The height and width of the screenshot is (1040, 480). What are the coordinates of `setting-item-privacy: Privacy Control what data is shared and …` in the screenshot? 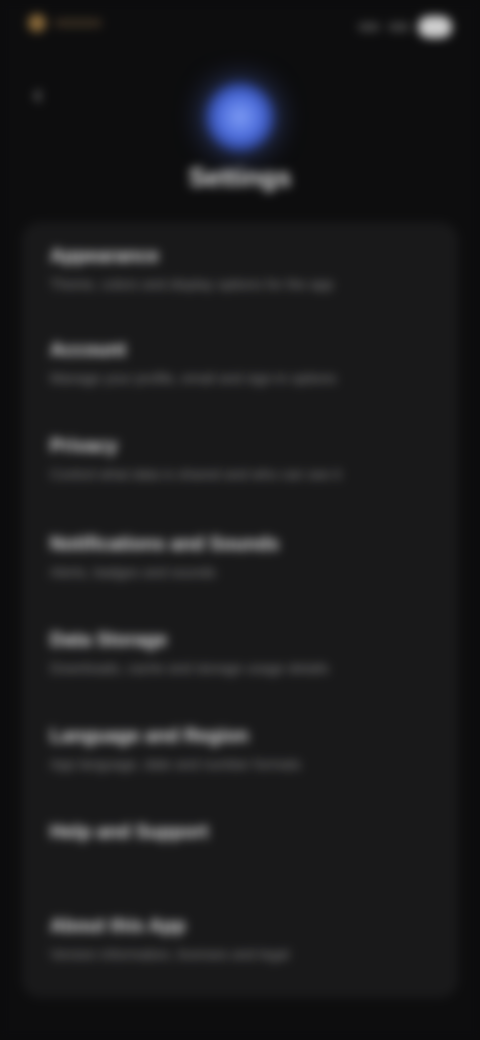 It's located at (240, 459).